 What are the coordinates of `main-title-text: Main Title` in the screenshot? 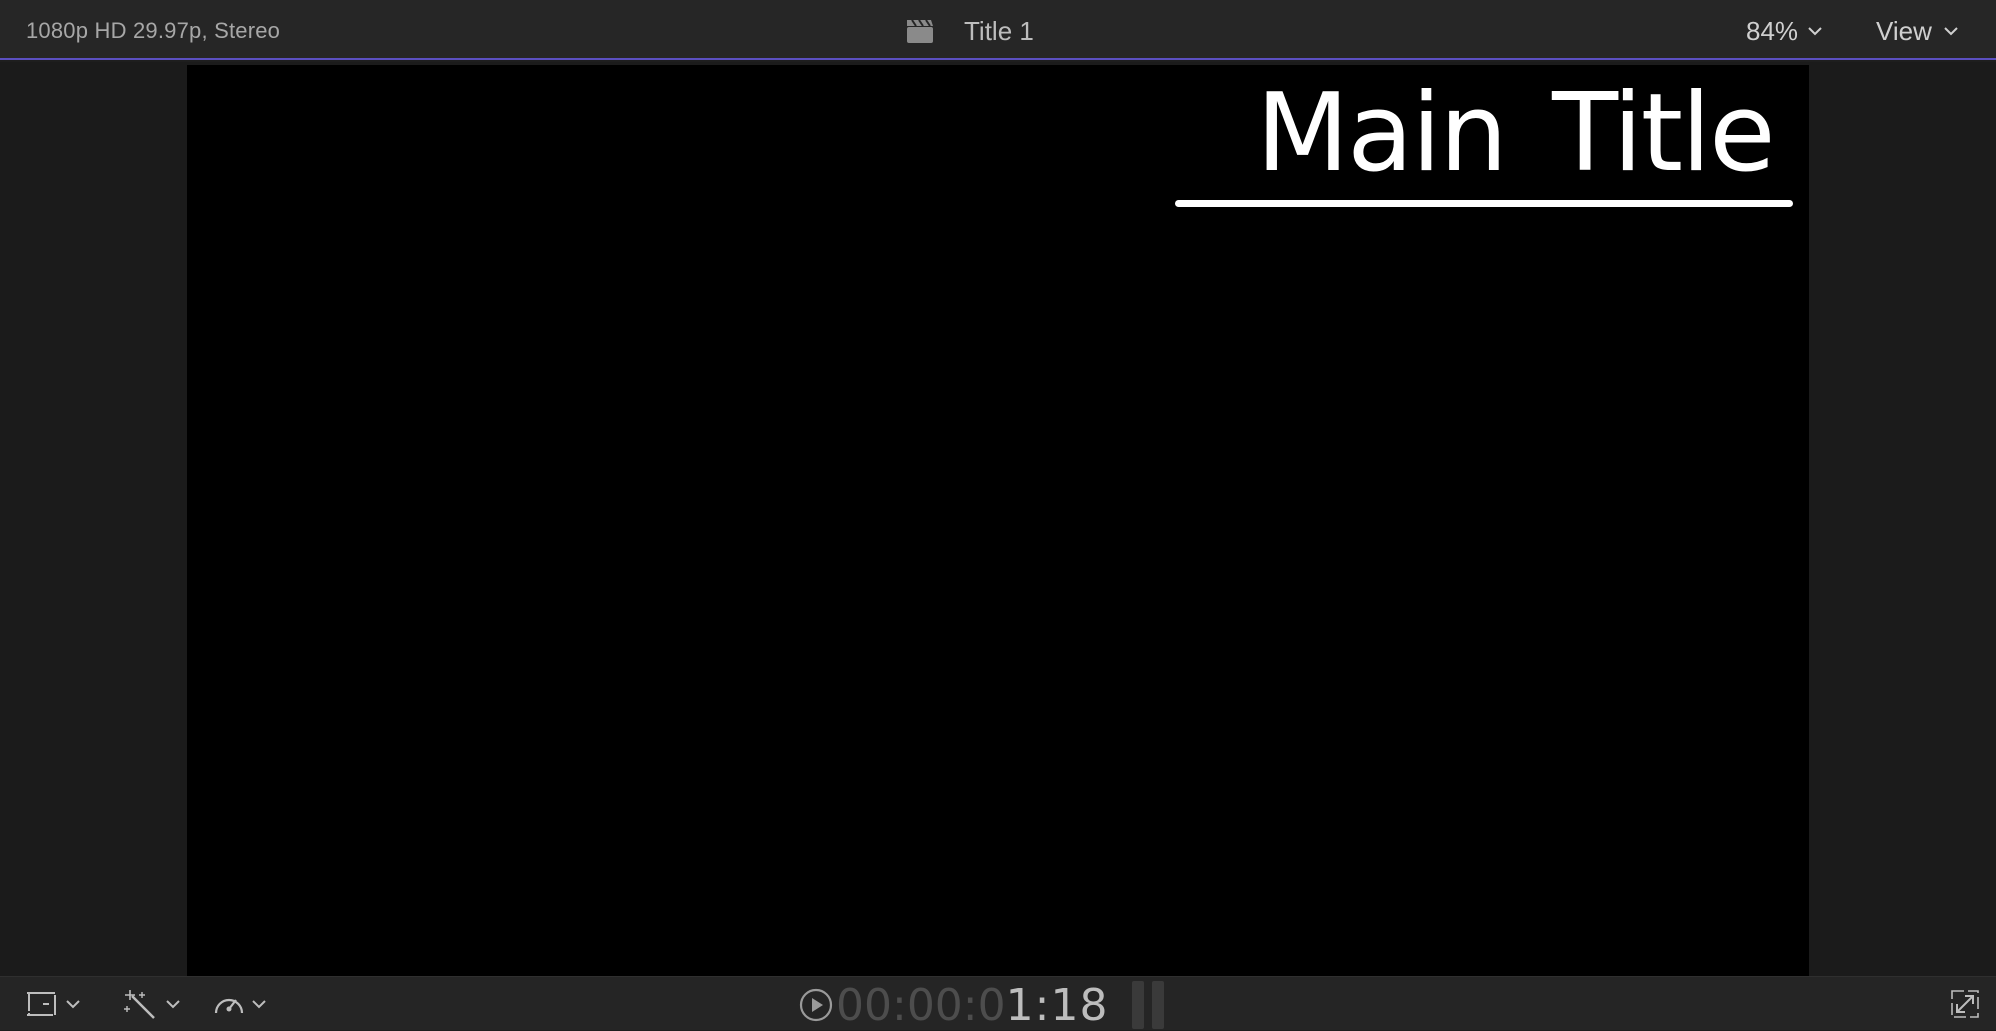 It's located at (1516, 134).